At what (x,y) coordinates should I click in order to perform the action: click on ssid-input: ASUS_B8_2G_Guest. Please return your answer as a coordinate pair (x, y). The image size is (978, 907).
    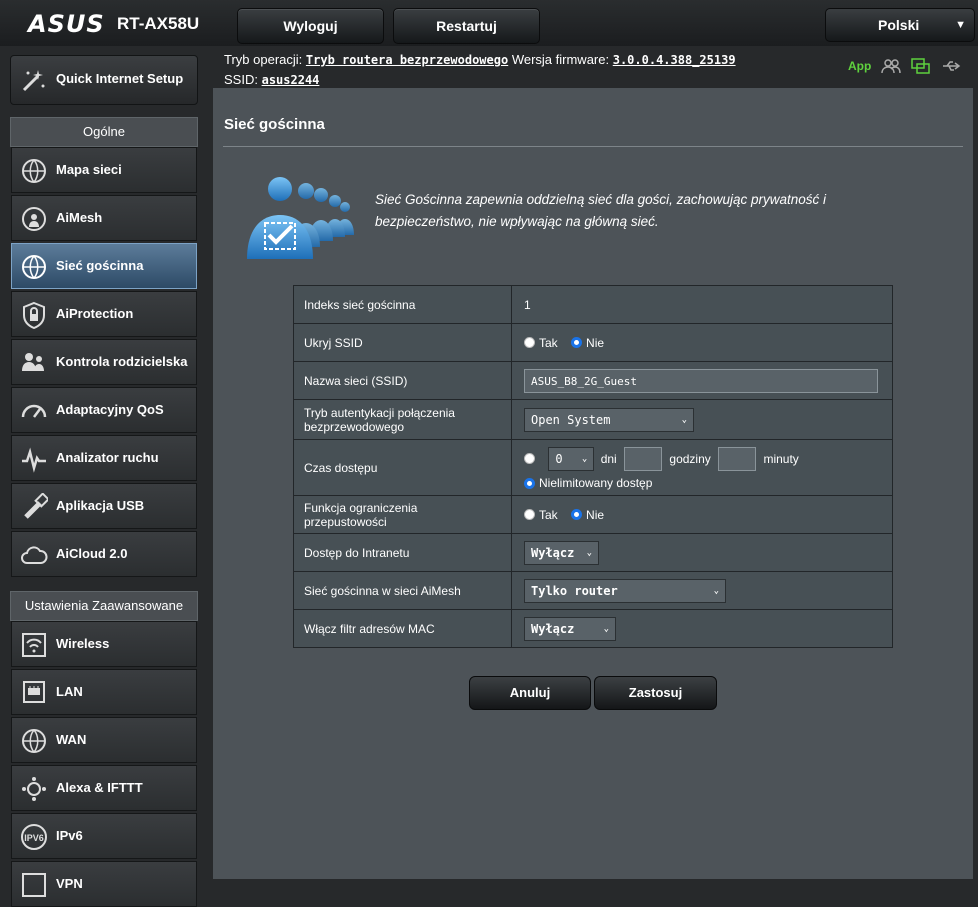
    Looking at the image, I should click on (701, 380).